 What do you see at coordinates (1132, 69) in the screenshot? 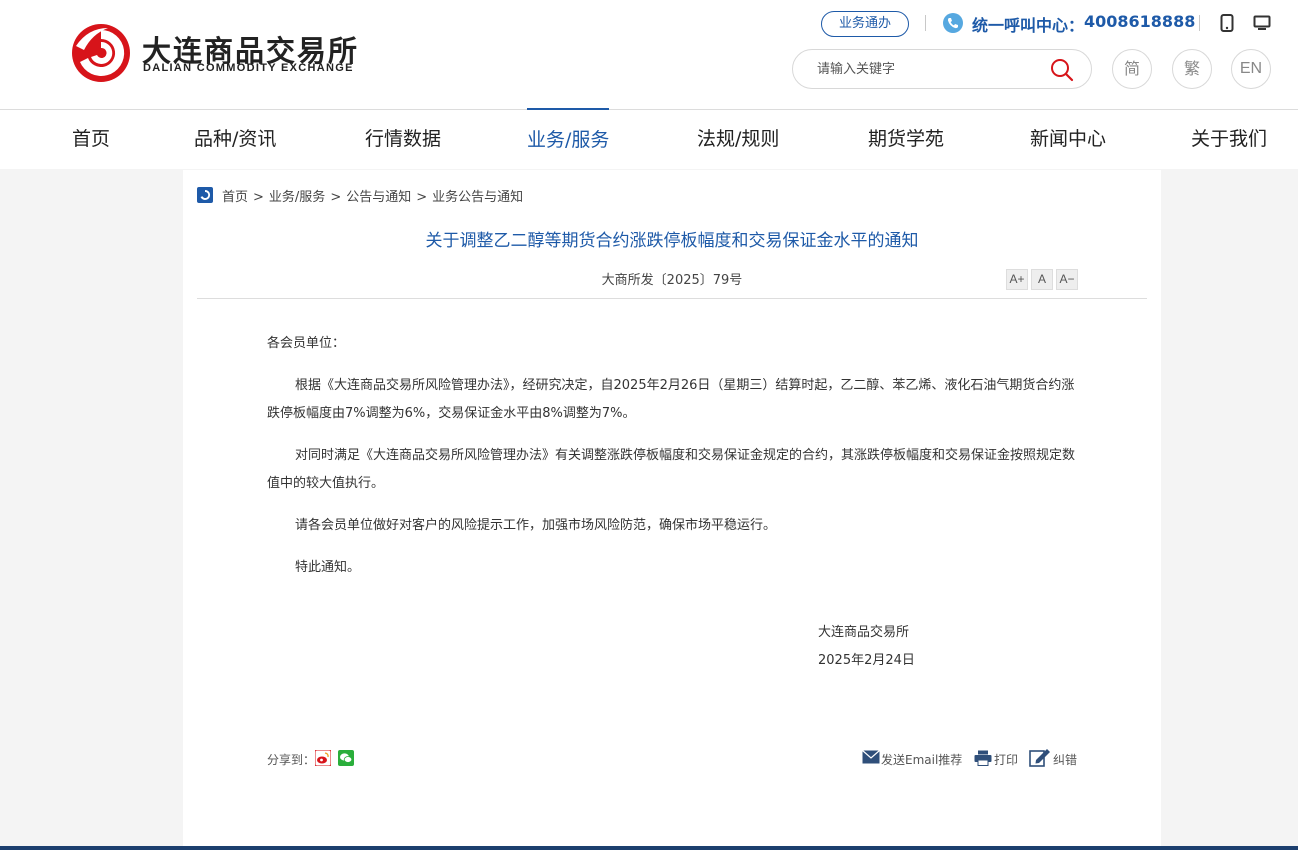
I see `lang-simplified-button: 简` at bounding box center [1132, 69].